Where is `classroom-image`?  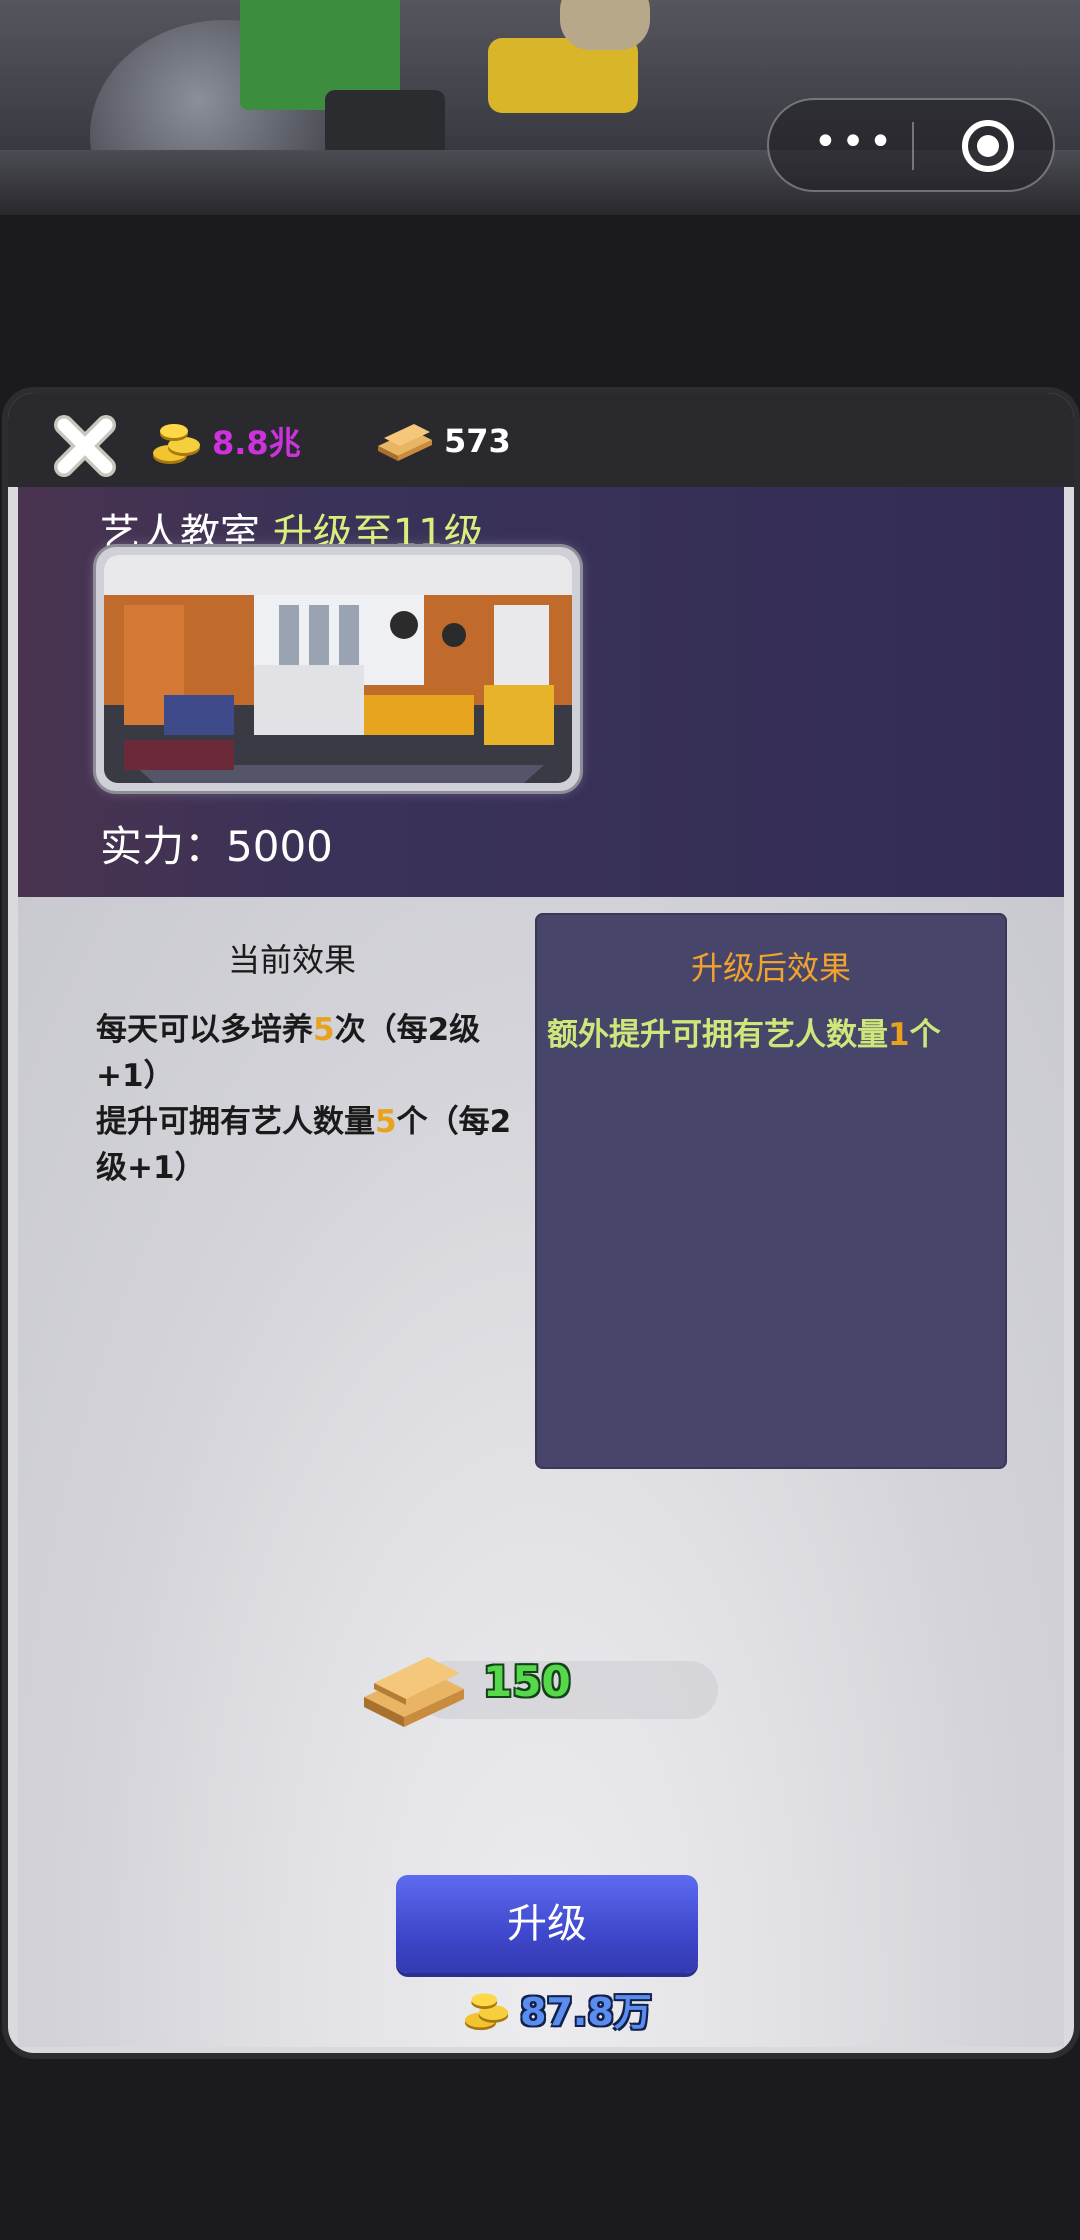 classroom-image is located at coordinates (338, 669).